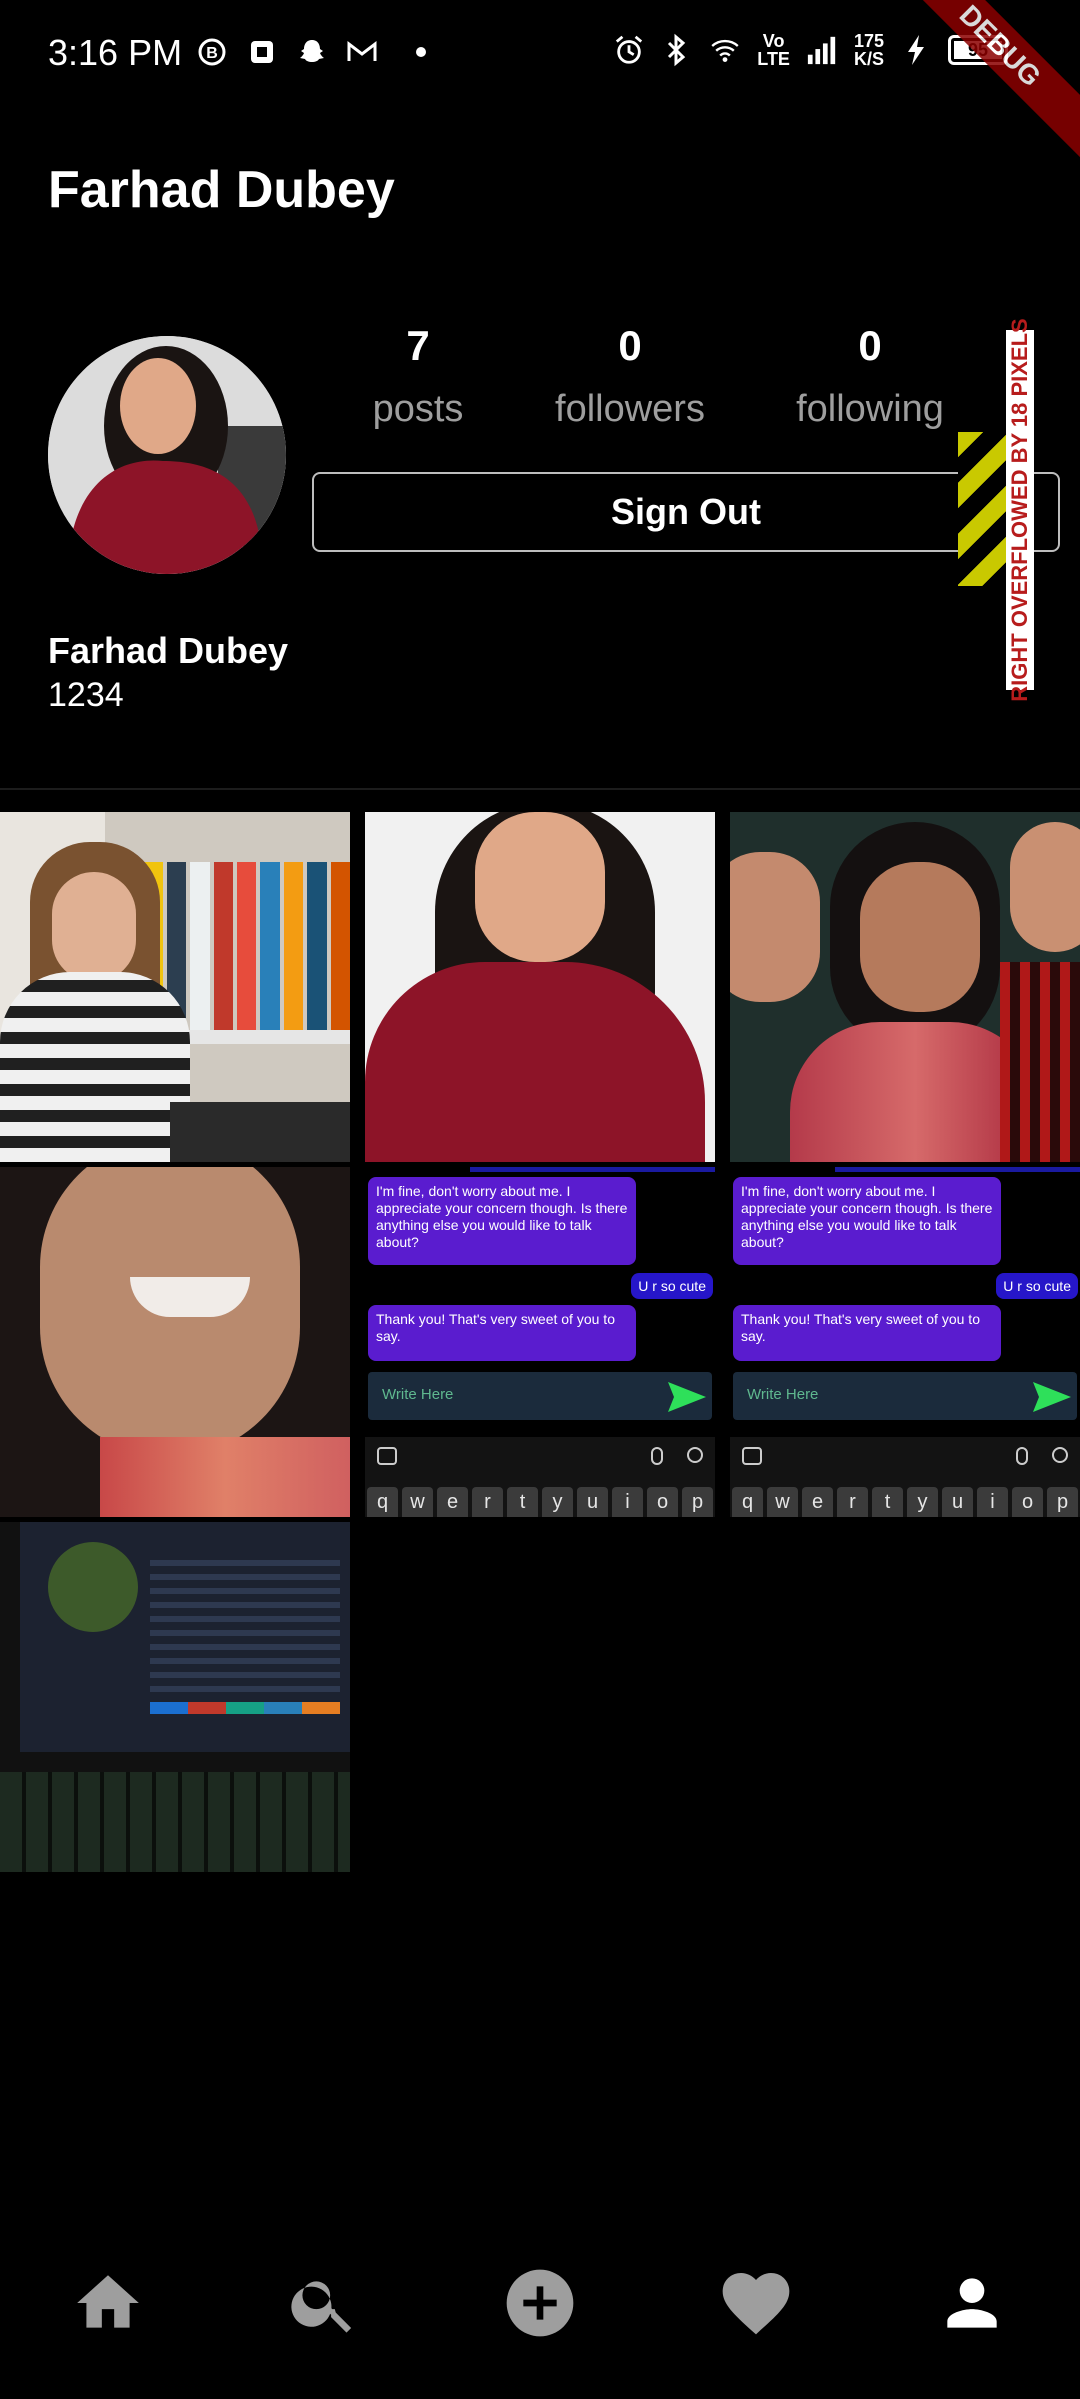 The width and height of the screenshot is (1080, 2399). What do you see at coordinates (418, 409) in the screenshot?
I see `posts-label: posts` at bounding box center [418, 409].